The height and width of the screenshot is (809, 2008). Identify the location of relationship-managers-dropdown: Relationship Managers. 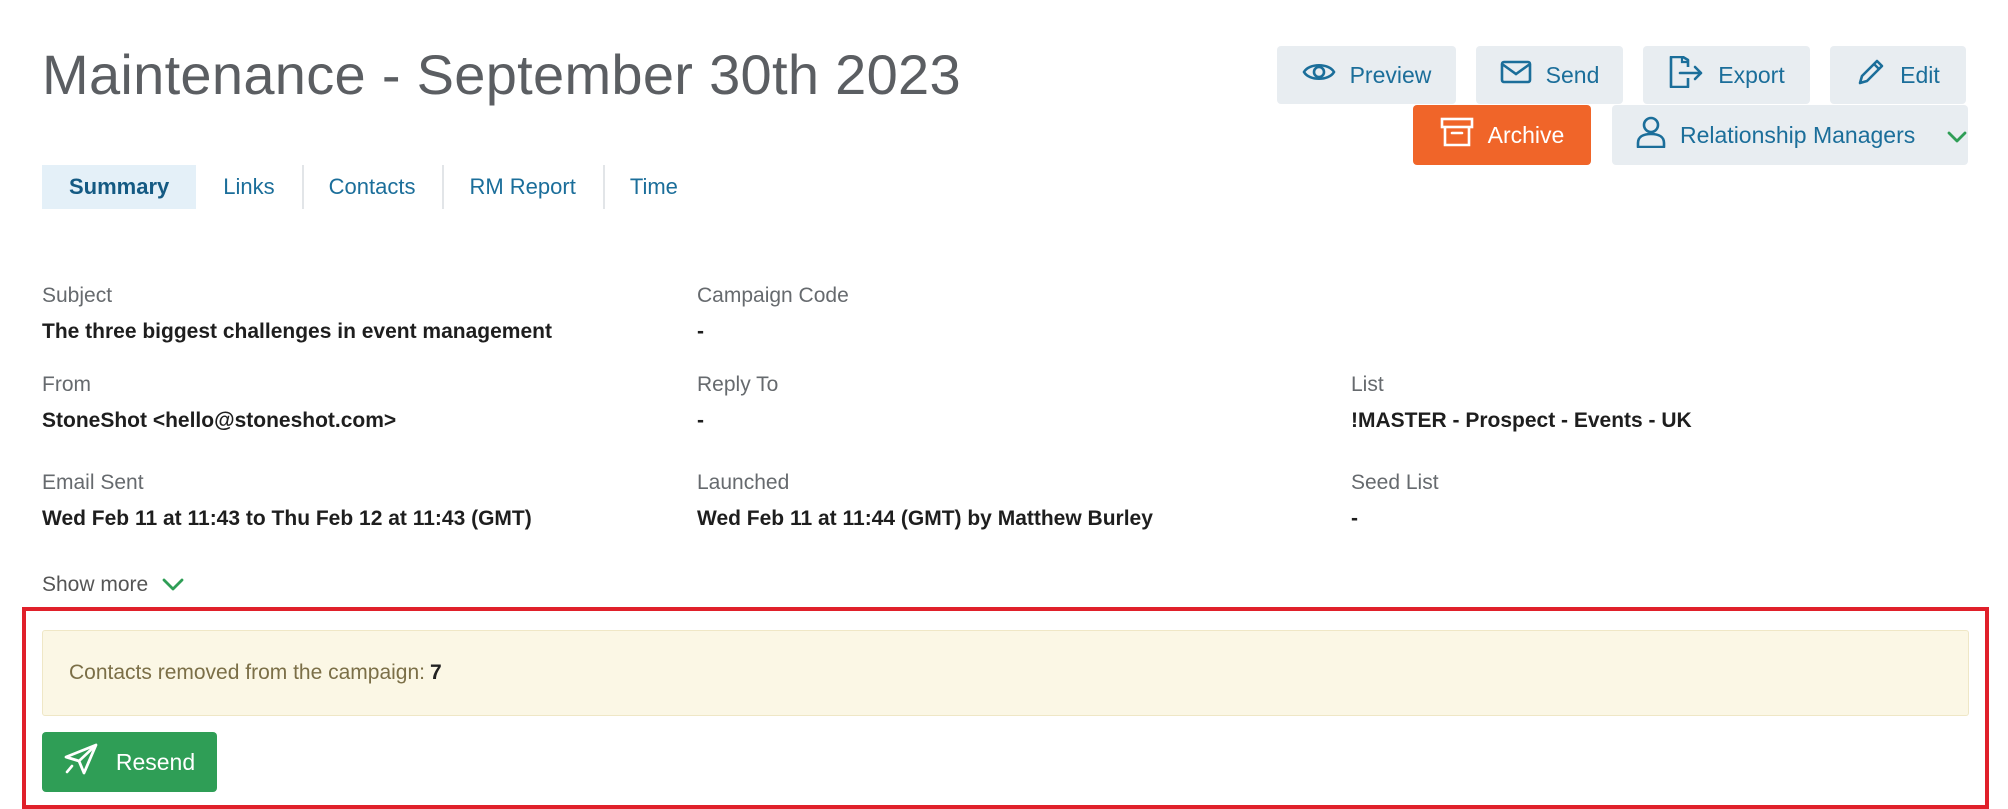
(1790, 135).